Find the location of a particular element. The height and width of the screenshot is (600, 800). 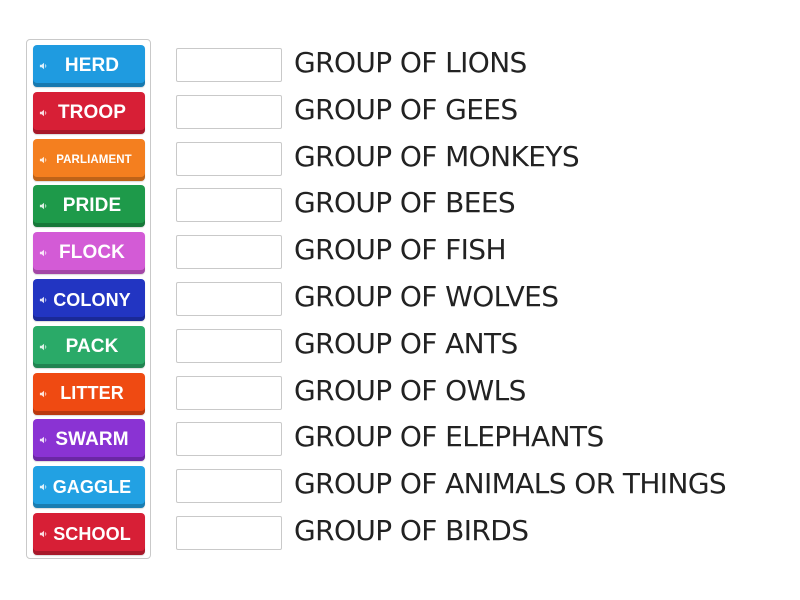

answer-tile-label: COLONY is located at coordinates (92, 299).